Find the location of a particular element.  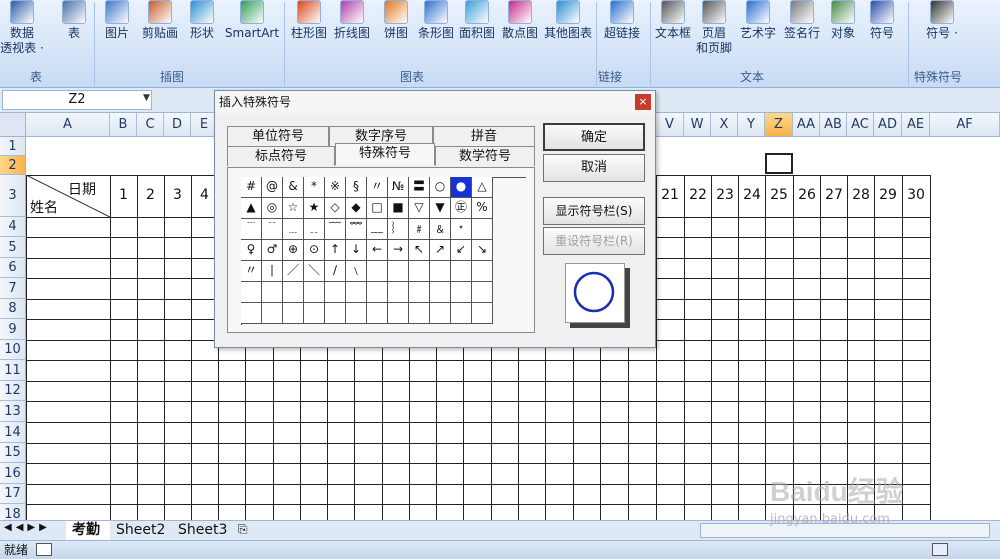

symbol-cell: ﹏ is located at coordinates (377, 229).